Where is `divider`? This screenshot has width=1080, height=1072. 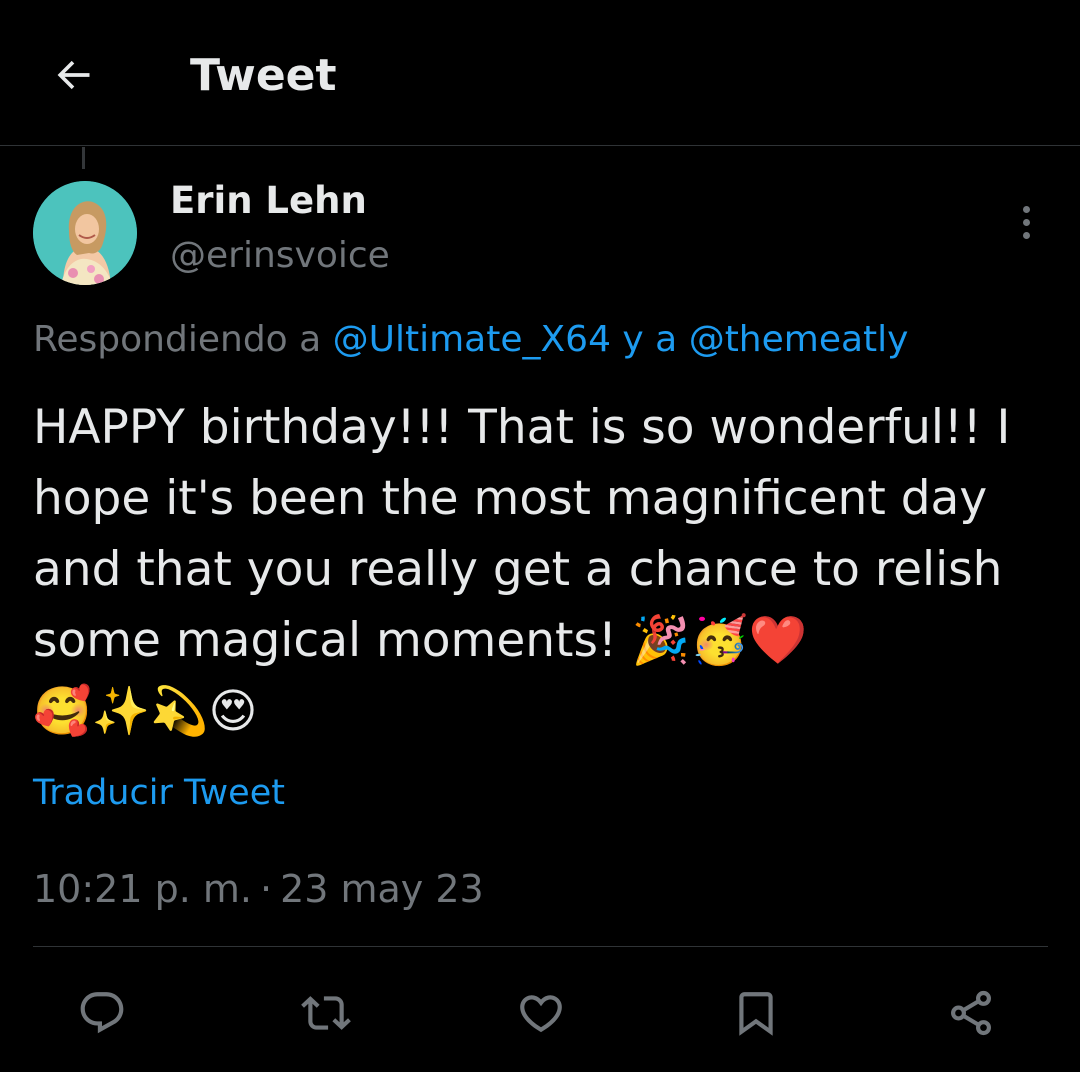 divider is located at coordinates (540, 946).